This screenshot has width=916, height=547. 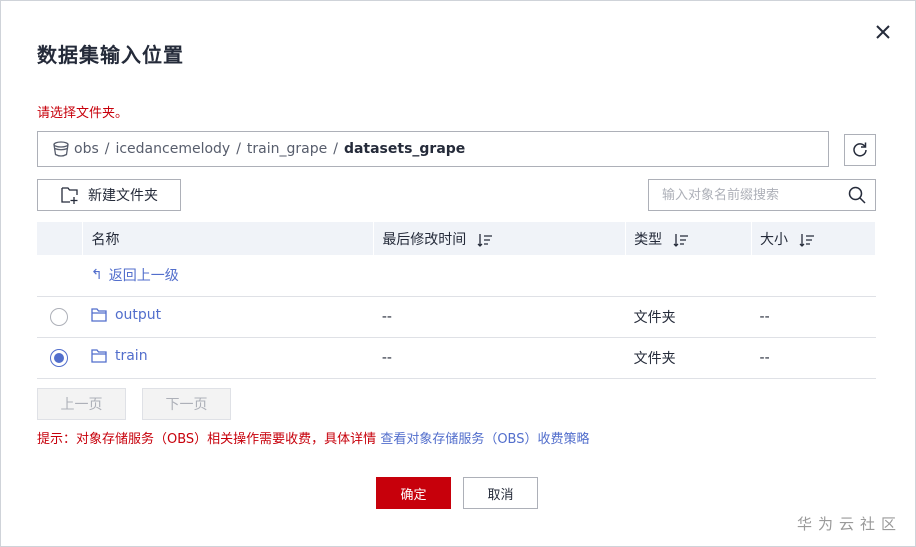 I want to click on back-arrow-icon: ↰, so click(x=96, y=275).